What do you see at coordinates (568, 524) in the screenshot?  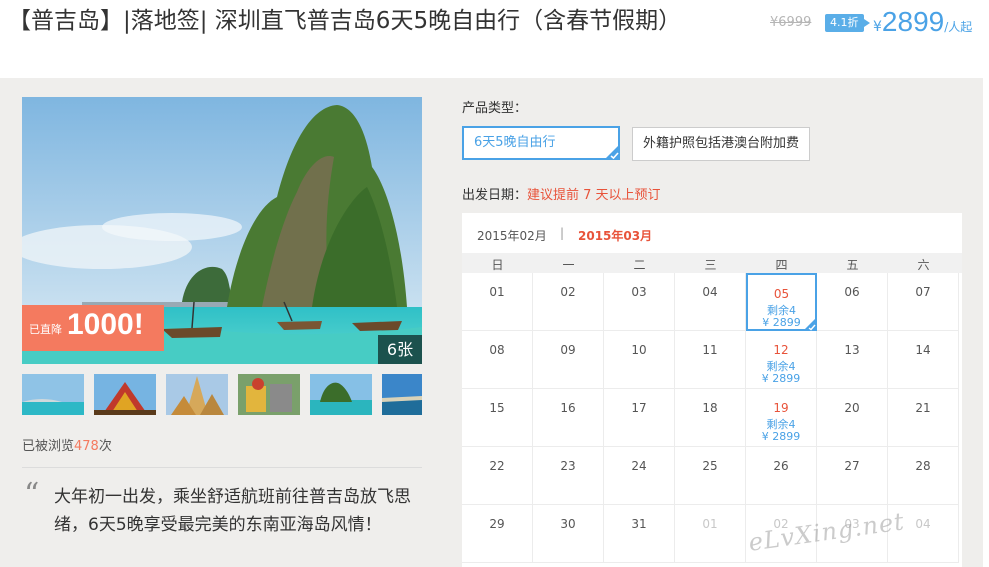 I see `day-number: 30` at bounding box center [568, 524].